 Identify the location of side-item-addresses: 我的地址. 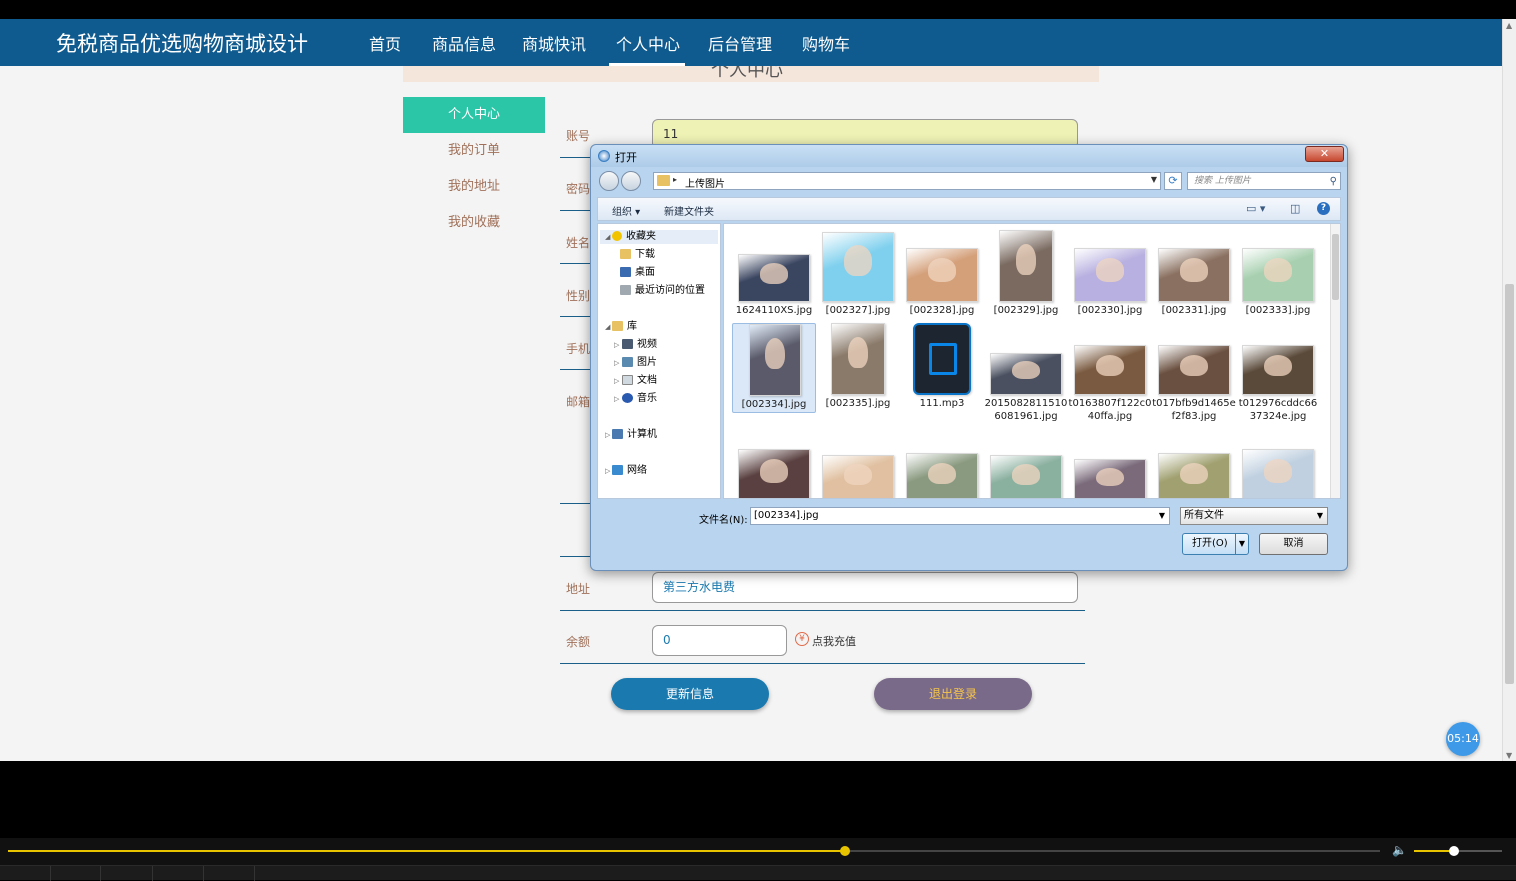
(474, 187).